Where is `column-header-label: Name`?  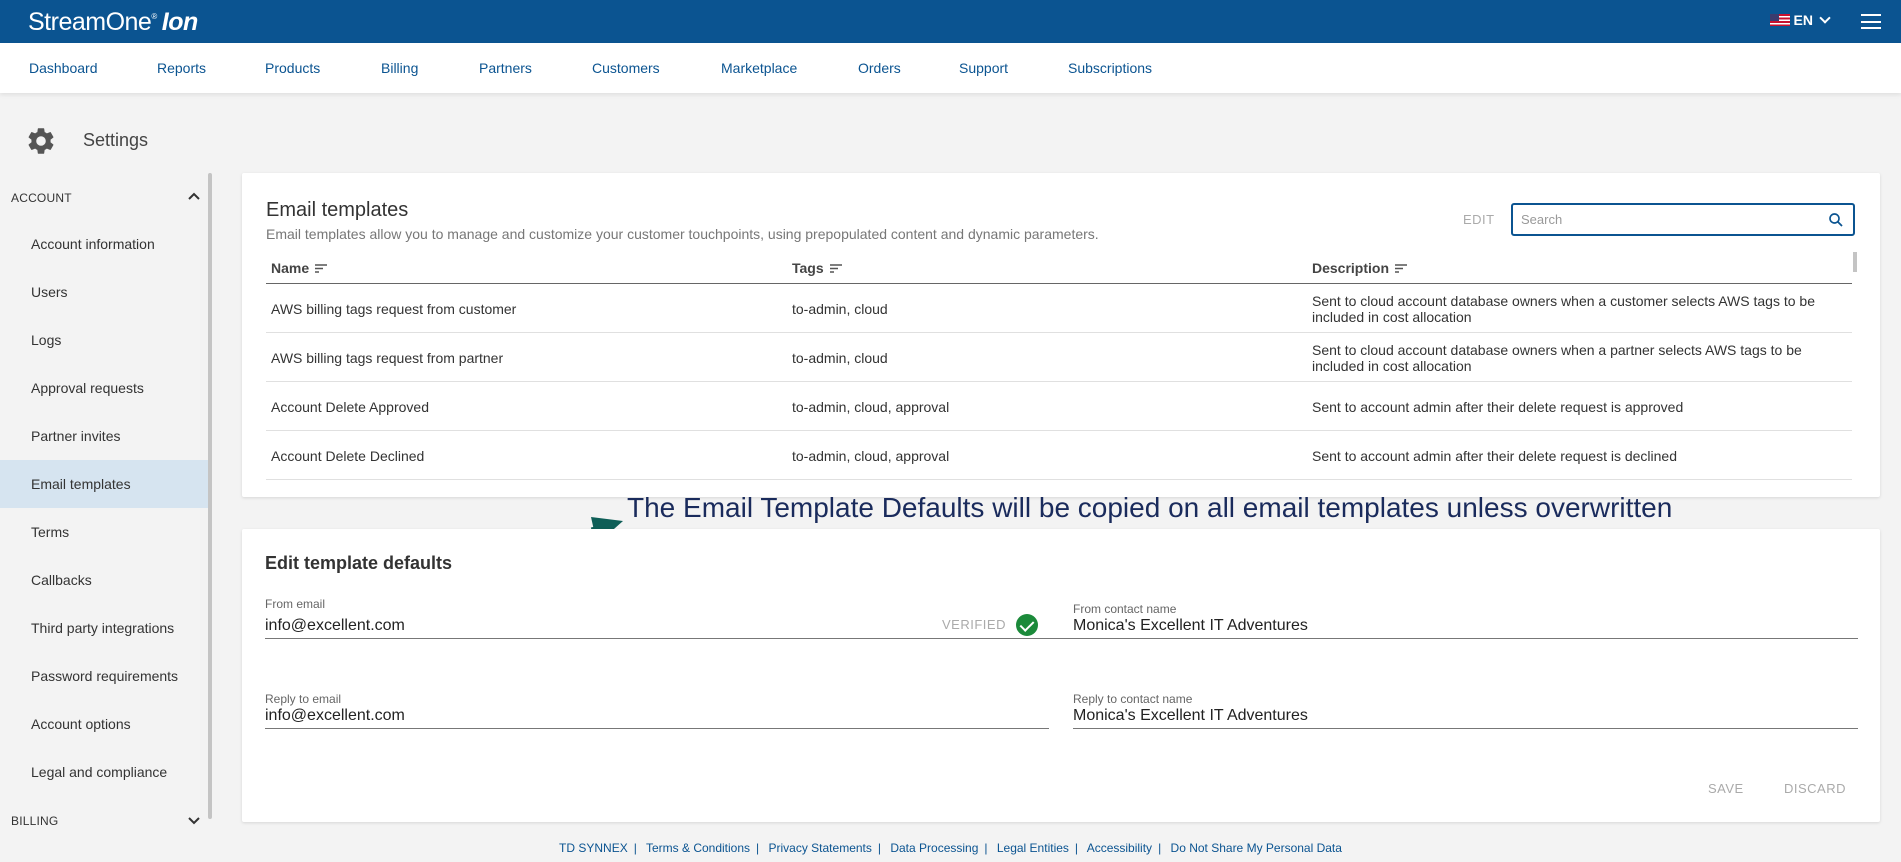
column-header-label: Name is located at coordinates (290, 268).